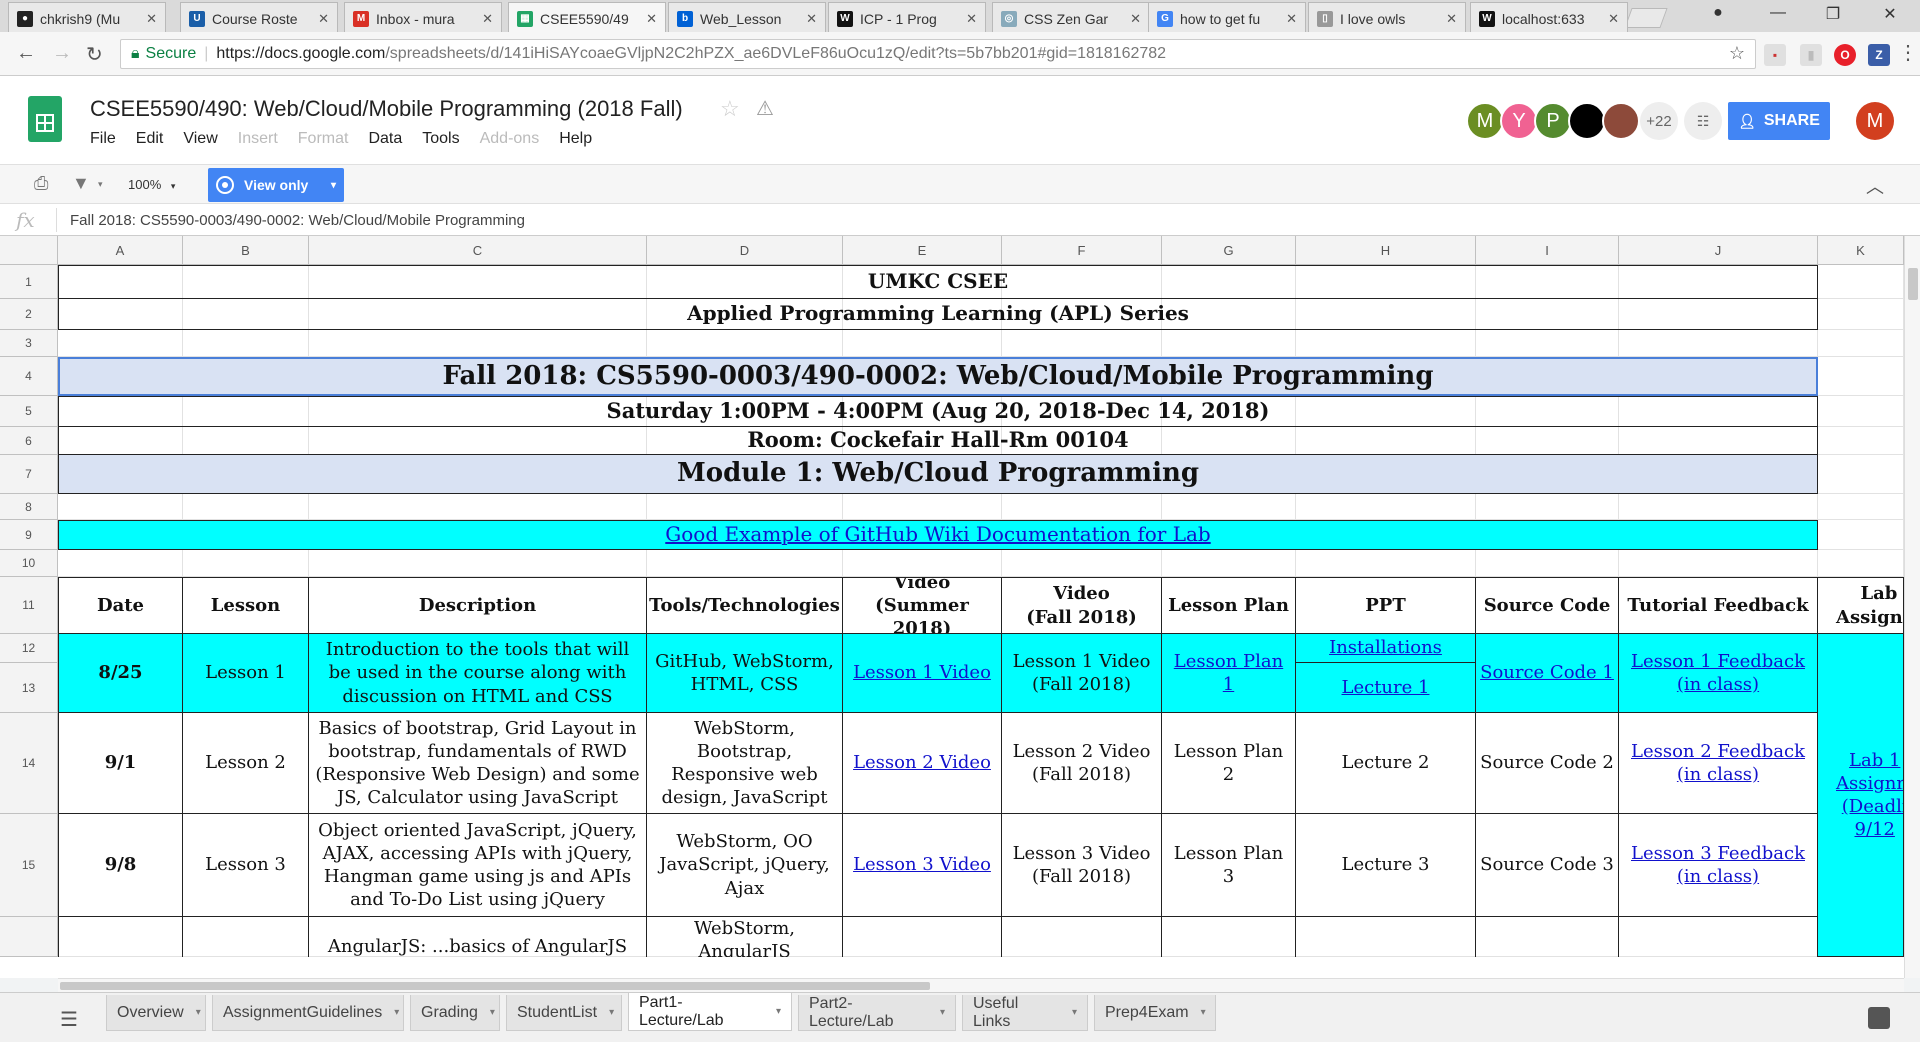  What do you see at coordinates (907, 18) in the screenshot?
I see `browser-tab: W ICP - 1 Prog ✕` at bounding box center [907, 18].